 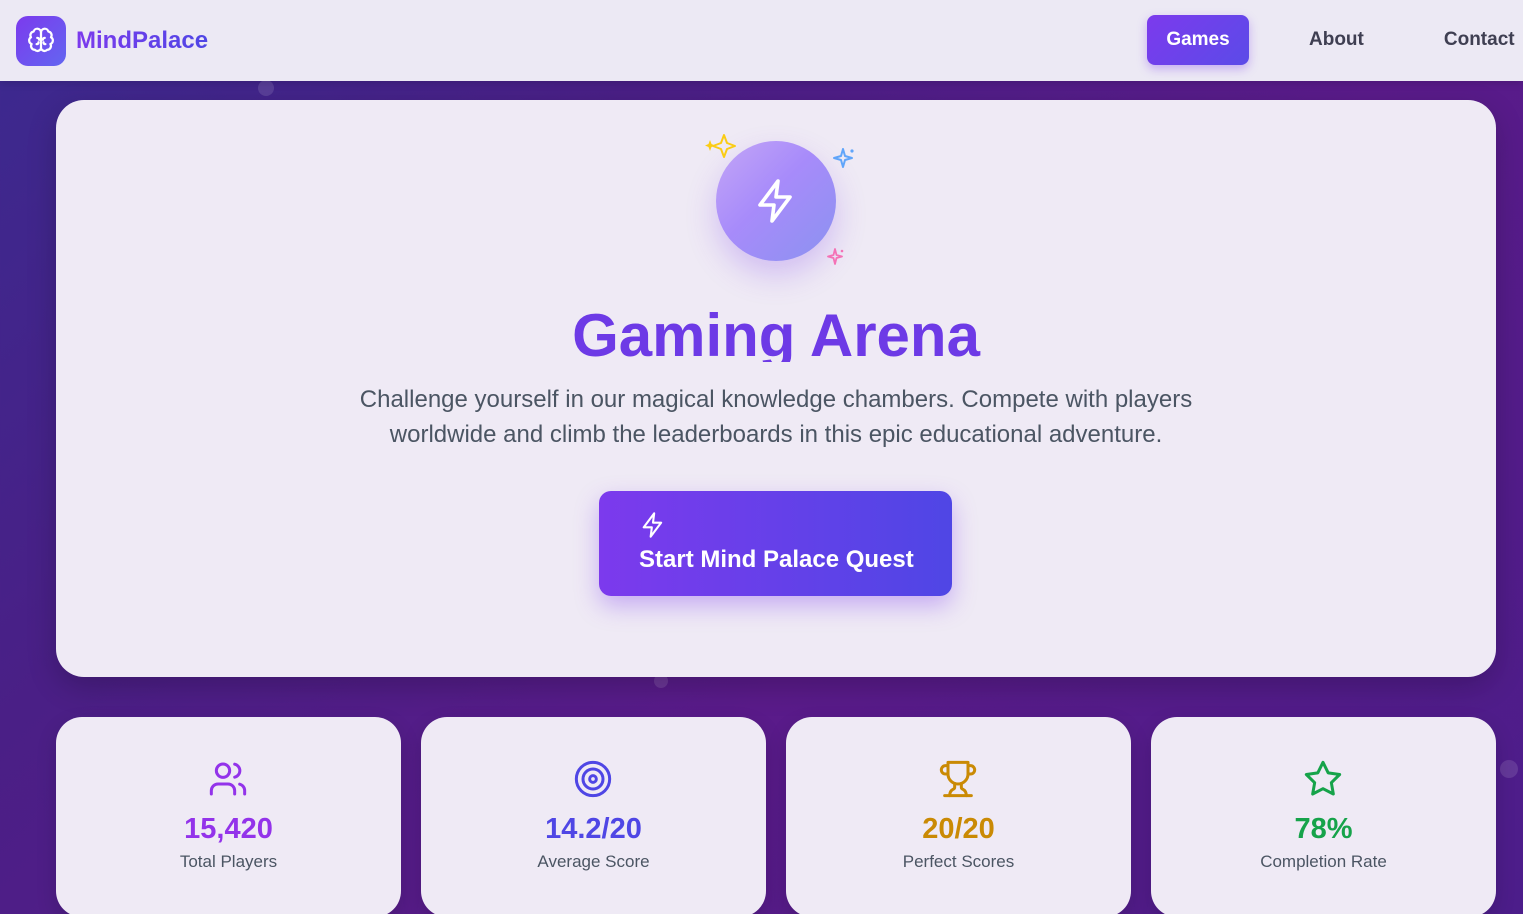 What do you see at coordinates (1323, 829) in the screenshot?
I see `stat-value: 78%` at bounding box center [1323, 829].